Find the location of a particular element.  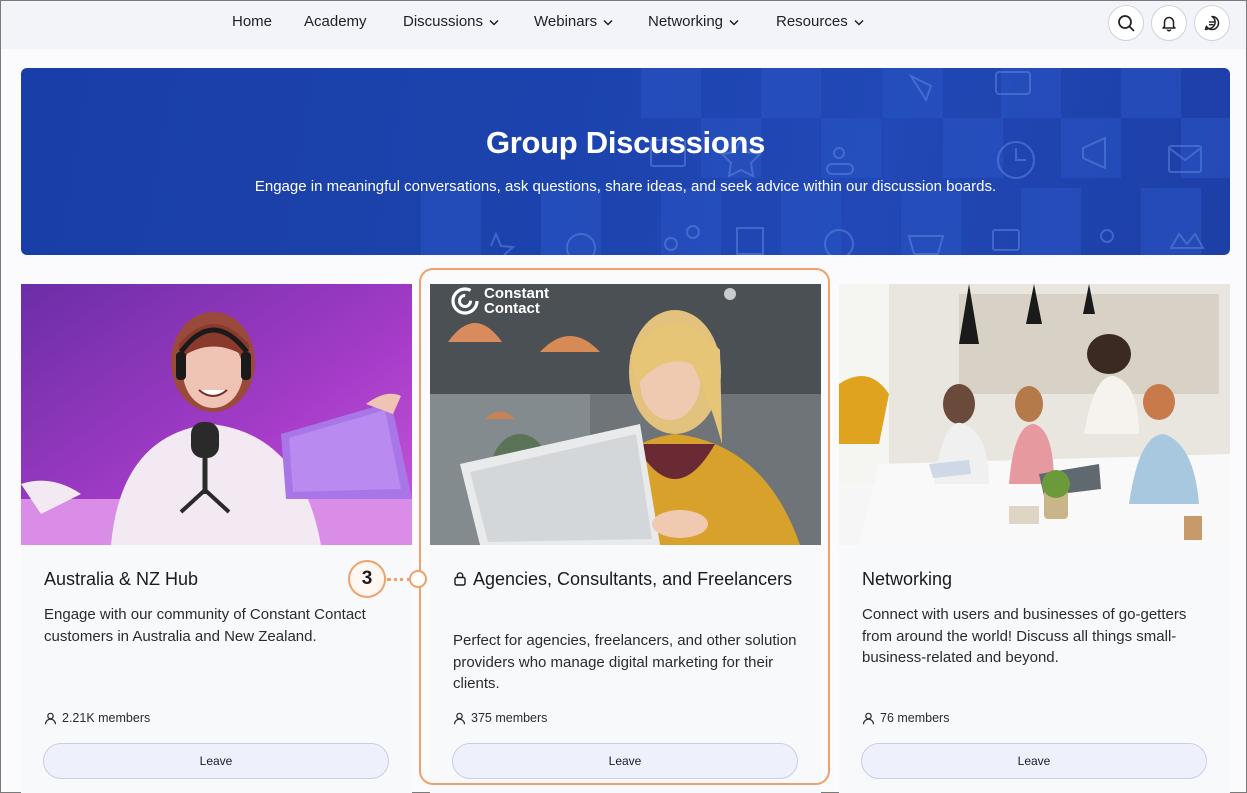

lock-icon is located at coordinates (460, 579).